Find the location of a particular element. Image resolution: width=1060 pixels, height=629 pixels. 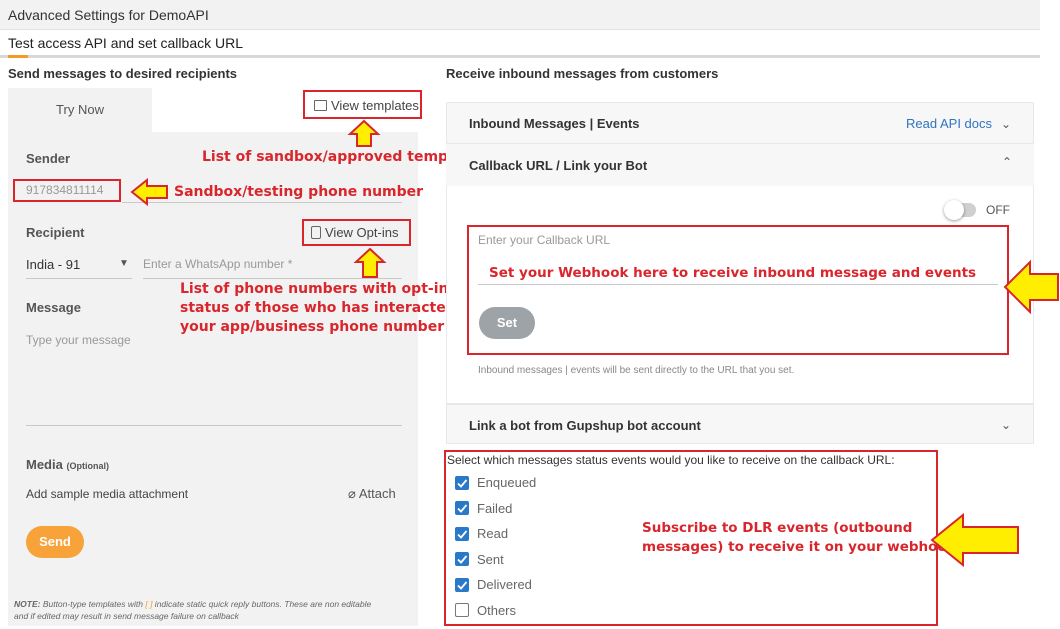

arrow-left-sender is located at coordinates (149, 192).